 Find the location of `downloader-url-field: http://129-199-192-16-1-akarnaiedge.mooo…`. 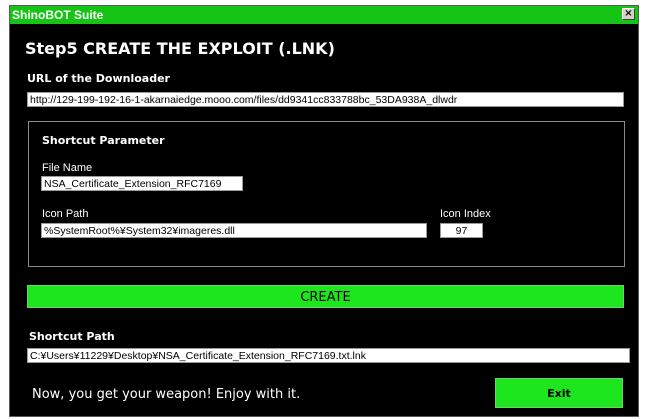

downloader-url-field: http://129-199-192-16-1-akarnaiedge.mooo… is located at coordinates (325, 99).